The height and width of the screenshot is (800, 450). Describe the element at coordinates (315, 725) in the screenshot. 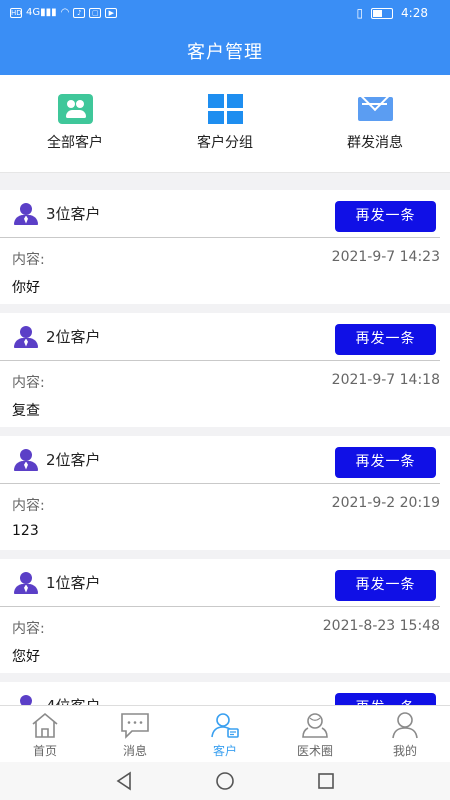

I see `circle-icon` at that location.